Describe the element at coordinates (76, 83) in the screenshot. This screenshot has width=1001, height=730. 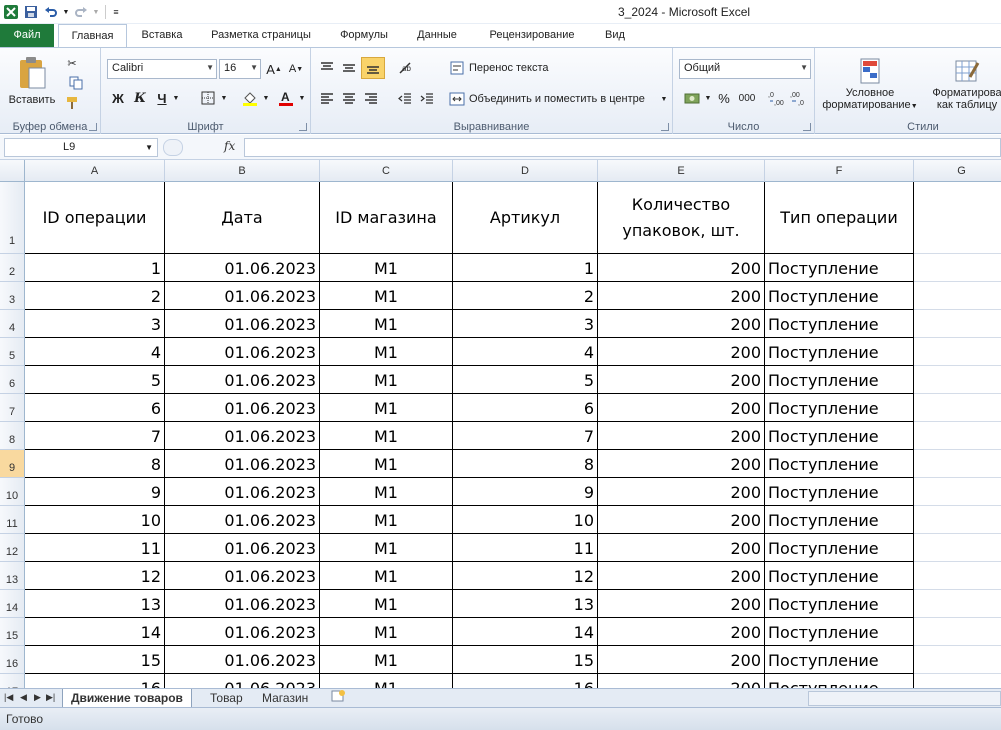
I see `copy-icon` at that location.